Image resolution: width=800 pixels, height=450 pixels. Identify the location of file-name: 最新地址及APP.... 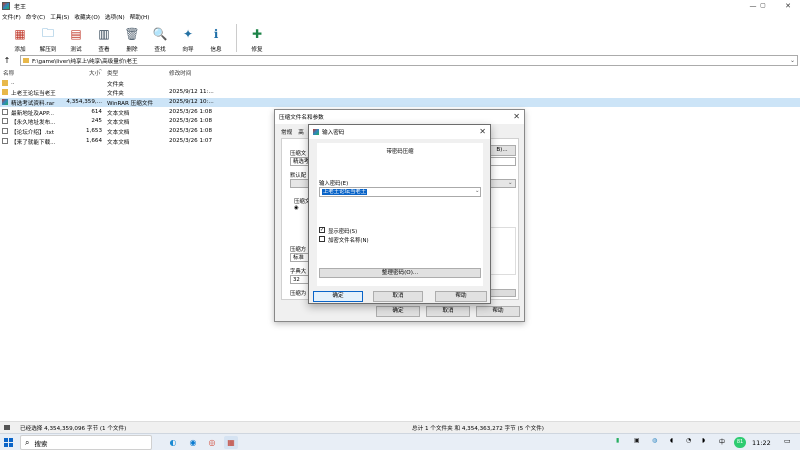
(33, 114).